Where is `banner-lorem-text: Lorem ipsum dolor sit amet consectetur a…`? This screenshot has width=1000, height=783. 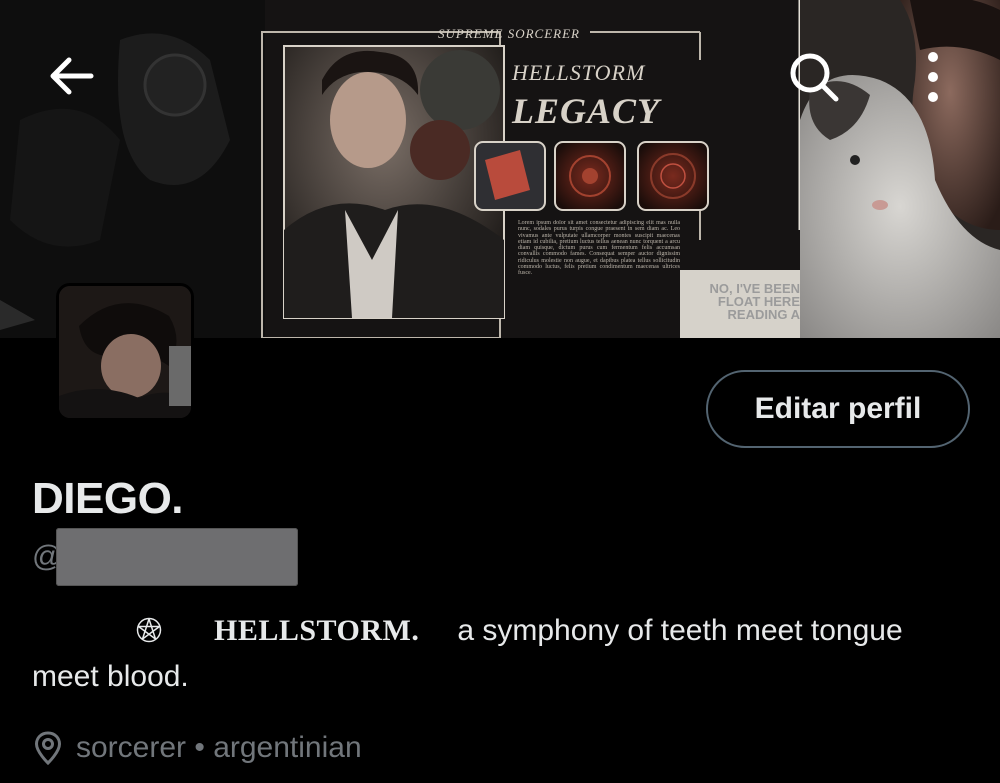 banner-lorem-text: Lorem ipsum dolor sit amet consectetur a… is located at coordinates (599, 248).